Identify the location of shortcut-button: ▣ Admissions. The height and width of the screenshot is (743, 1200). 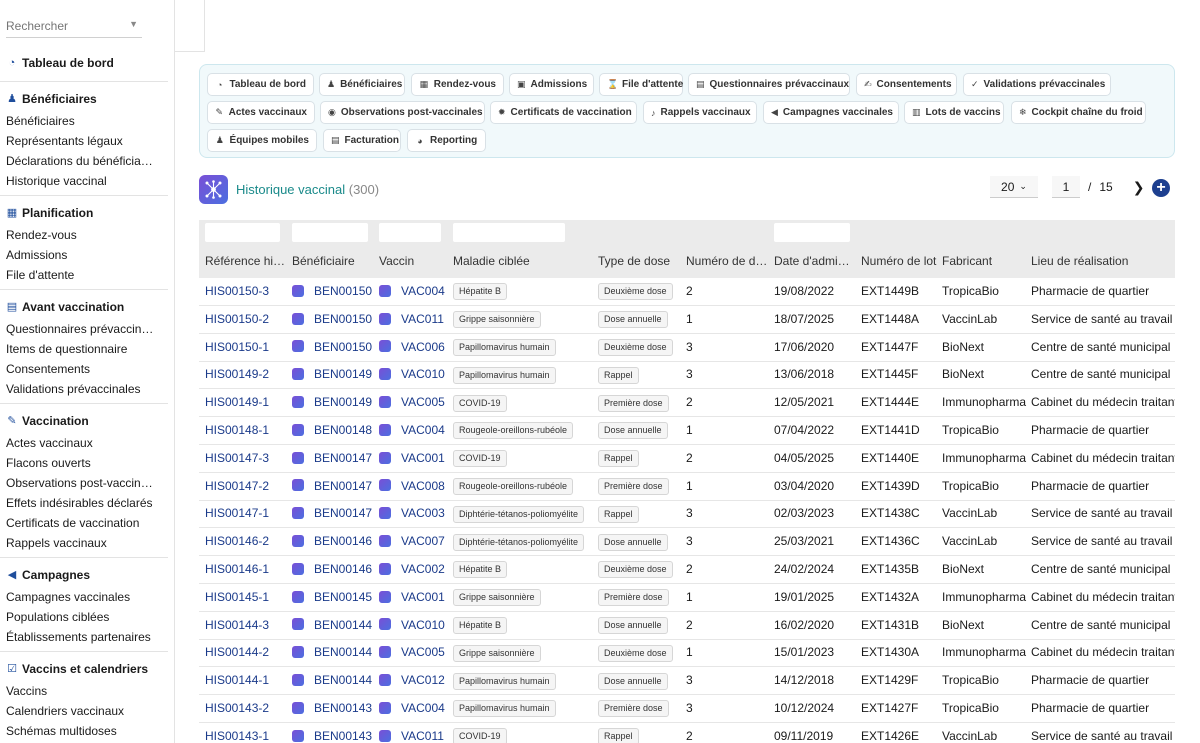
(551, 84).